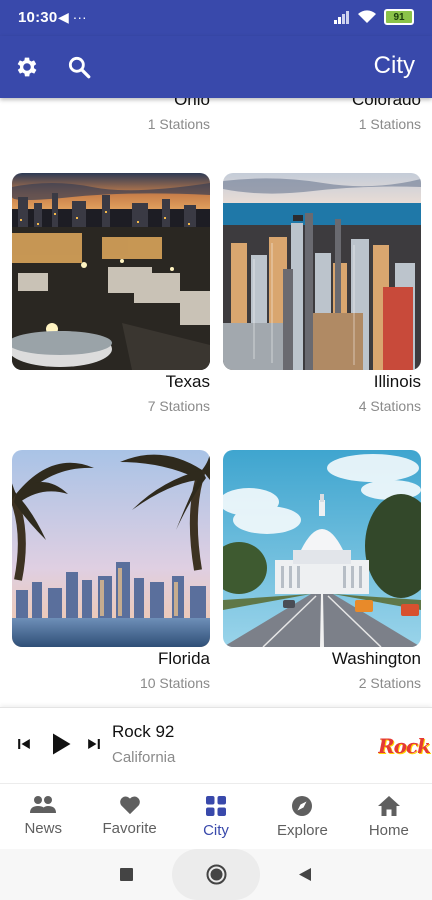  What do you see at coordinates (43, 804) in the screenshot?
I see `people-icon` at bounding box center [43, 804].